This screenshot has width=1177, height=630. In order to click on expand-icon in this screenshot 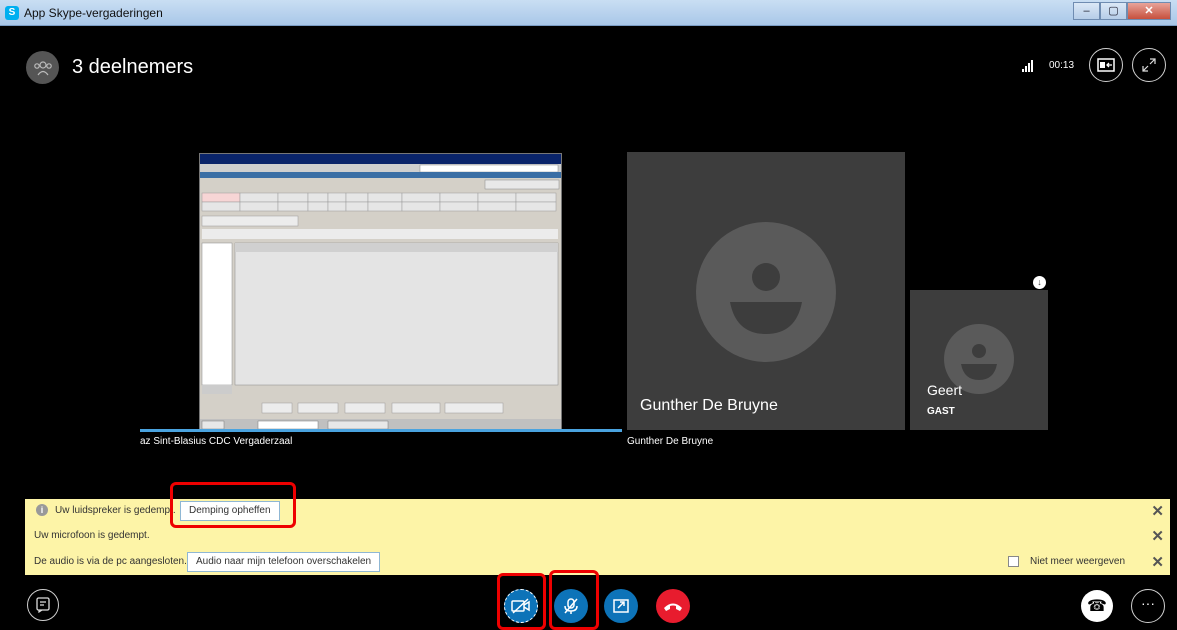, I will do `click(1149, 65)`.